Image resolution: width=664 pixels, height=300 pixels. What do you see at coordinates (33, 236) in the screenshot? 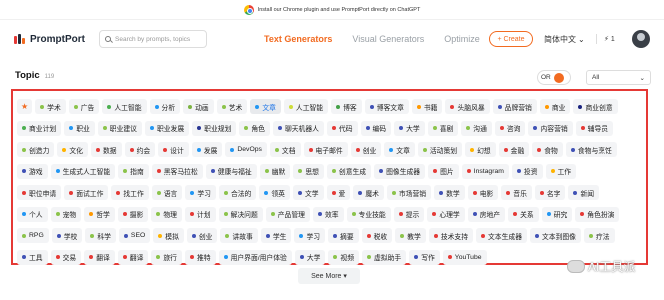
I see `topic-chip: RPG` at bounding box center [33, 236].